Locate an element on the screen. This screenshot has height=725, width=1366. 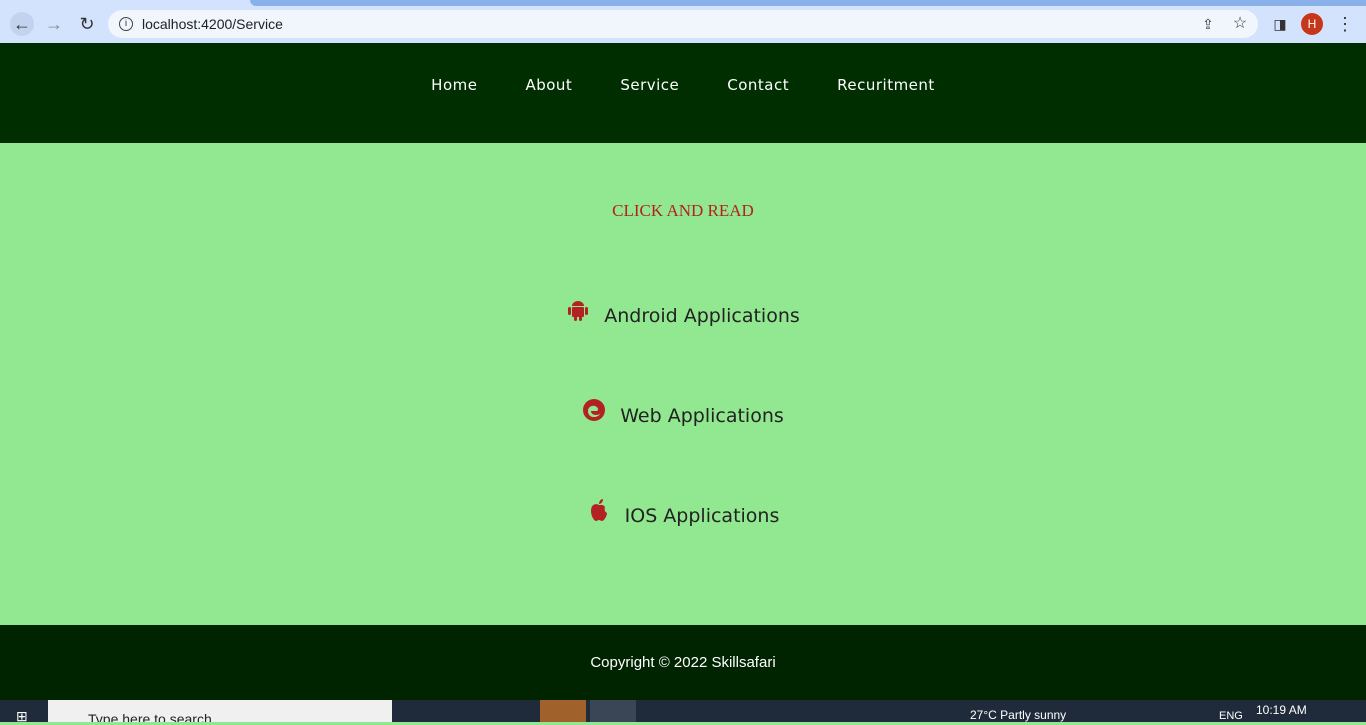
tab-strip is located at coordinates (808, 3).